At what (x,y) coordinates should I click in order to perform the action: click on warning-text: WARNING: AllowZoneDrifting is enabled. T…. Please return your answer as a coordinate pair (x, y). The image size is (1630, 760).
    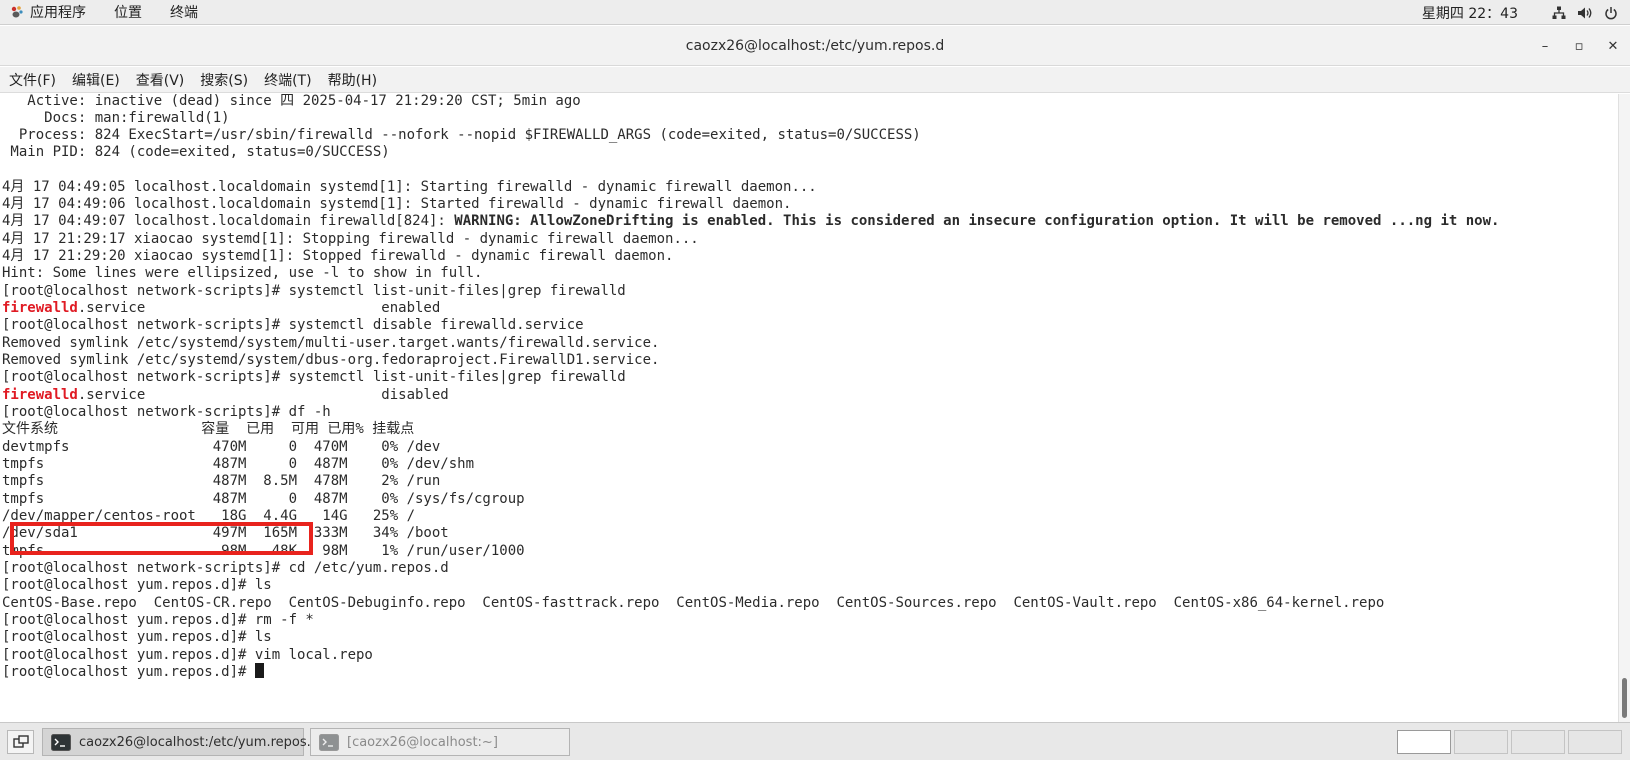
    Looking at the image, I should click on (977, 221).